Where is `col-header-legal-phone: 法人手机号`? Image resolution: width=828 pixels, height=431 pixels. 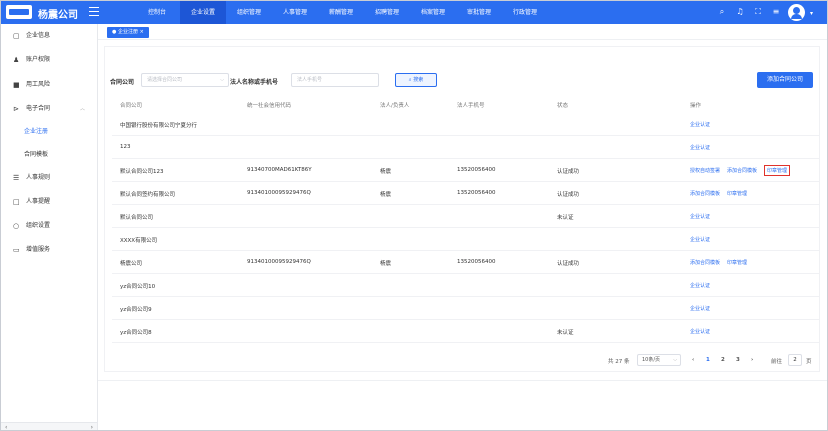
col-header-legal-phone: 法人手机号 is located at coordinates (471, 106).